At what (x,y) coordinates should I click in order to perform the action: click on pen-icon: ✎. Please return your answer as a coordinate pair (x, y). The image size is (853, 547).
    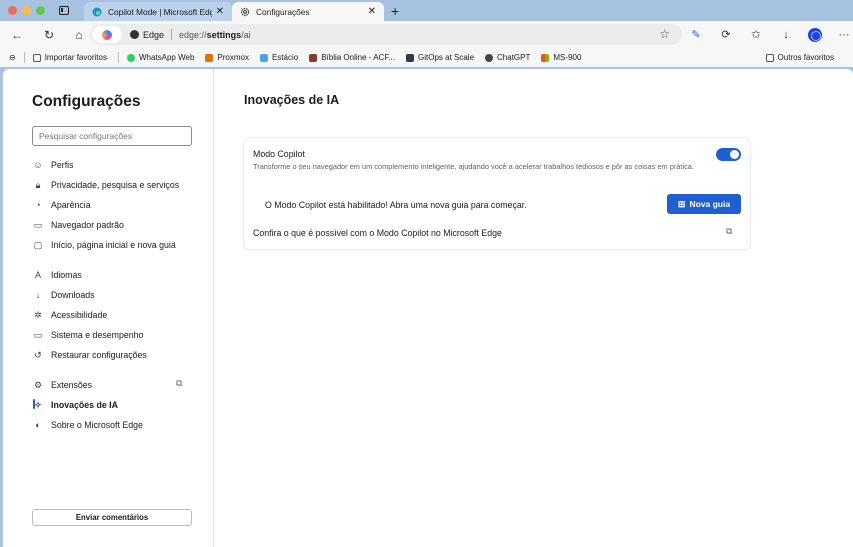
    Looking at the image, I should click on (696, 34).